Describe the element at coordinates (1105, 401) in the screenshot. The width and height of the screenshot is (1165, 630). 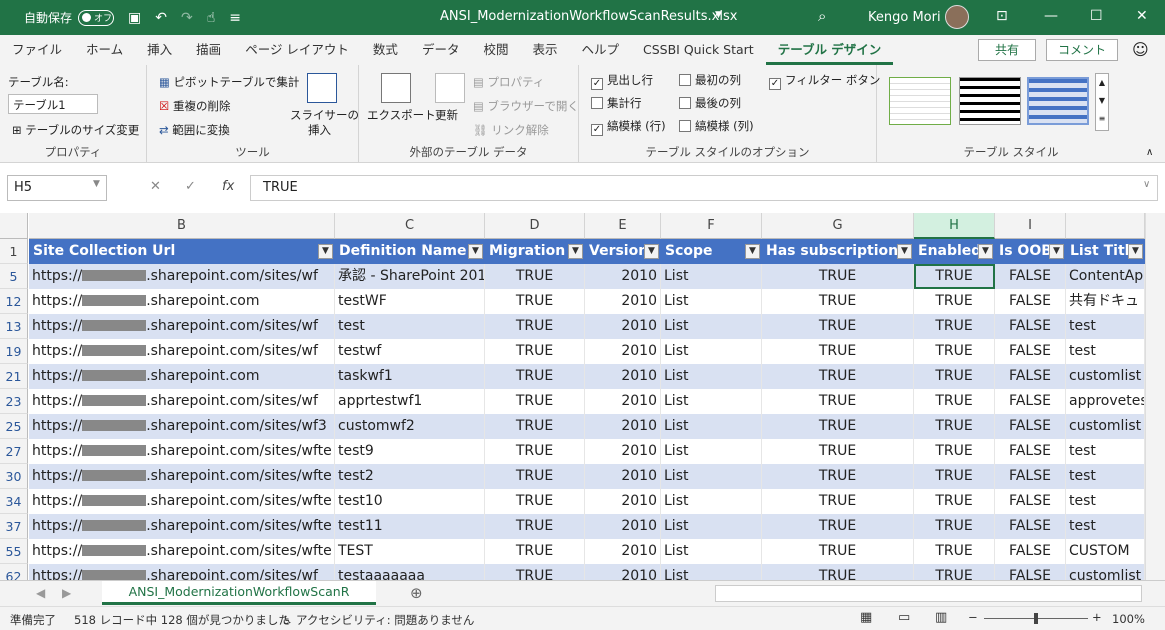
I see `table-cell: approvetes` at that location.